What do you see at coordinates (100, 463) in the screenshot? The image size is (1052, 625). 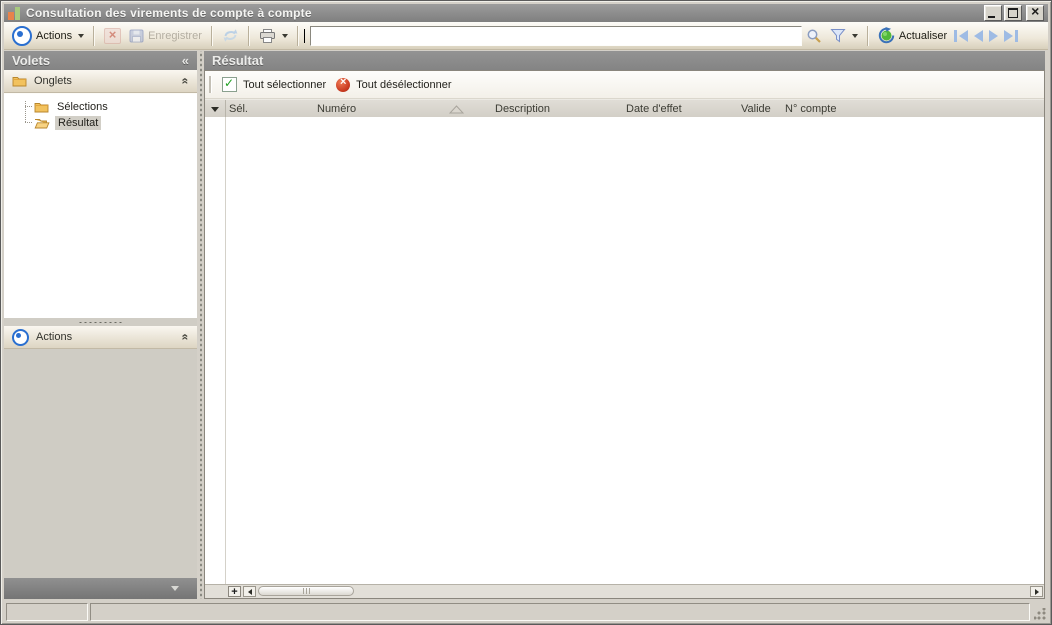 I see `actions-section-body` at bounding box center [100, 463].